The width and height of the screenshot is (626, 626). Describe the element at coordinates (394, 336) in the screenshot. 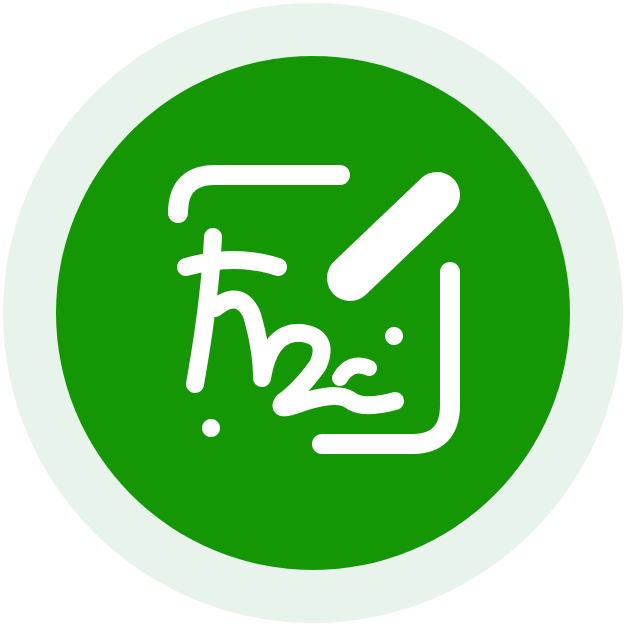

I see `signature-dot-upper` at that location.